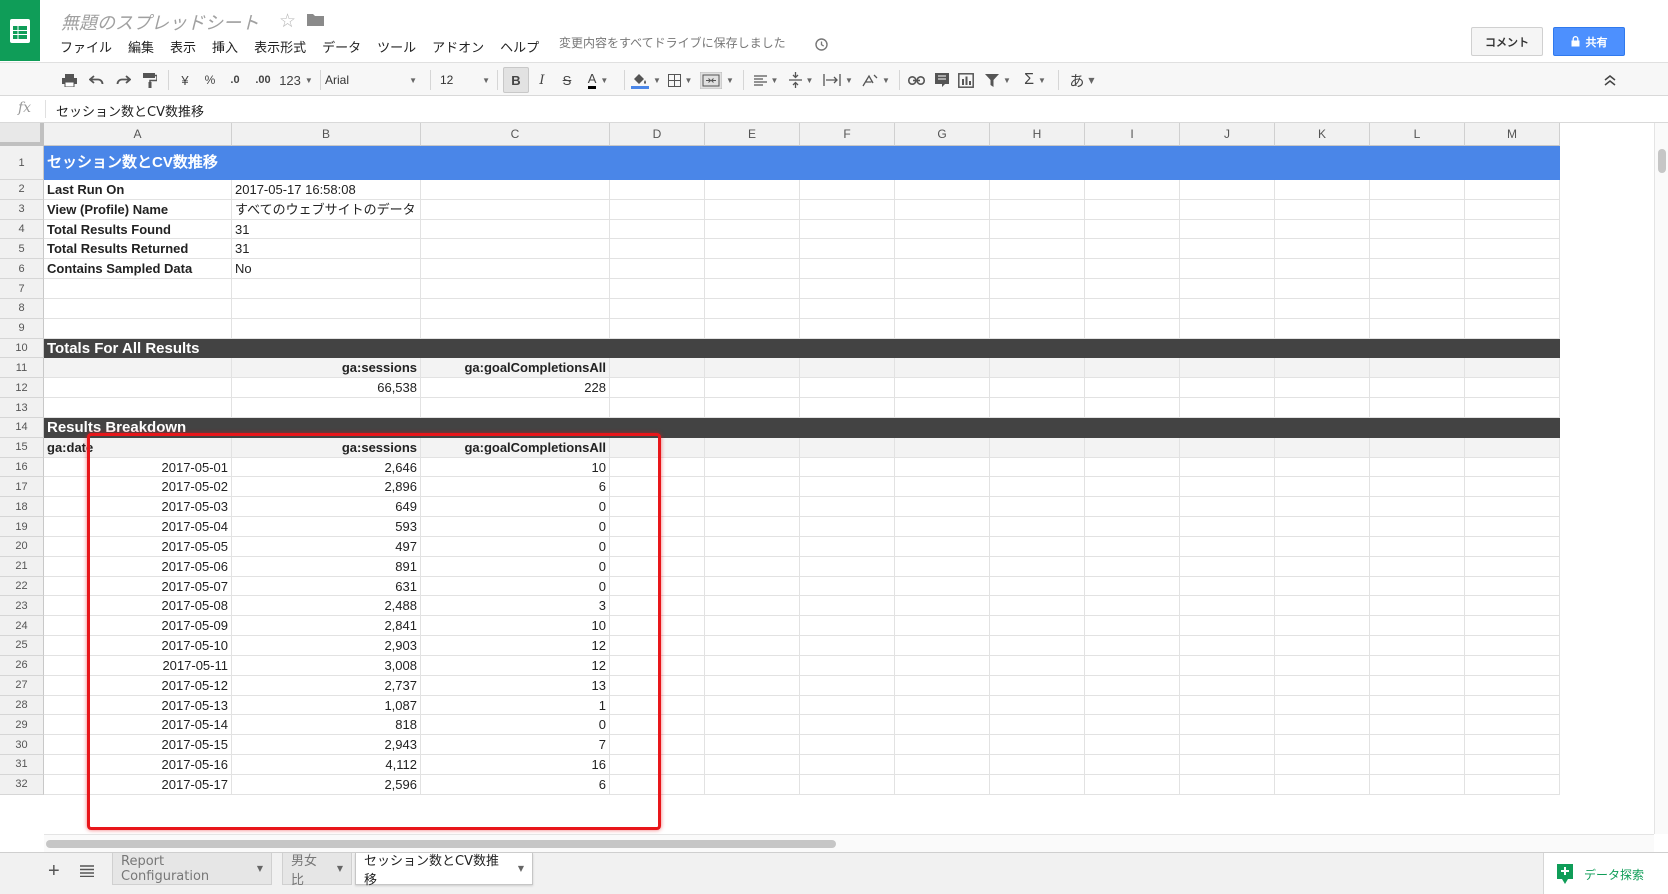 The height and width of the screenshot is (894, 1668). What do you see at coordinates (1227, 348) in the screenshot?
I see `cell-j10` at bounding box center [1227, 348].